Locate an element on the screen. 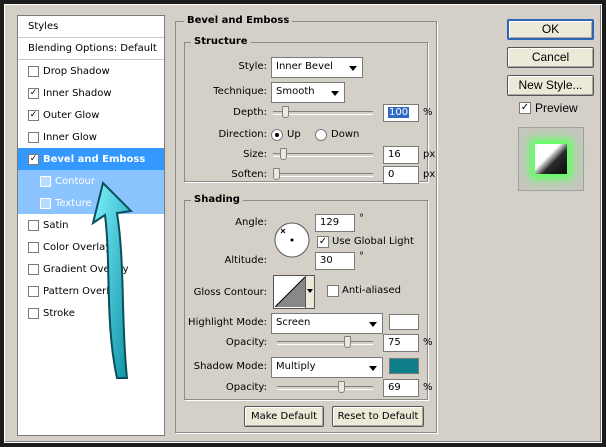  size-slider-track is located at coordinates (323, 154).